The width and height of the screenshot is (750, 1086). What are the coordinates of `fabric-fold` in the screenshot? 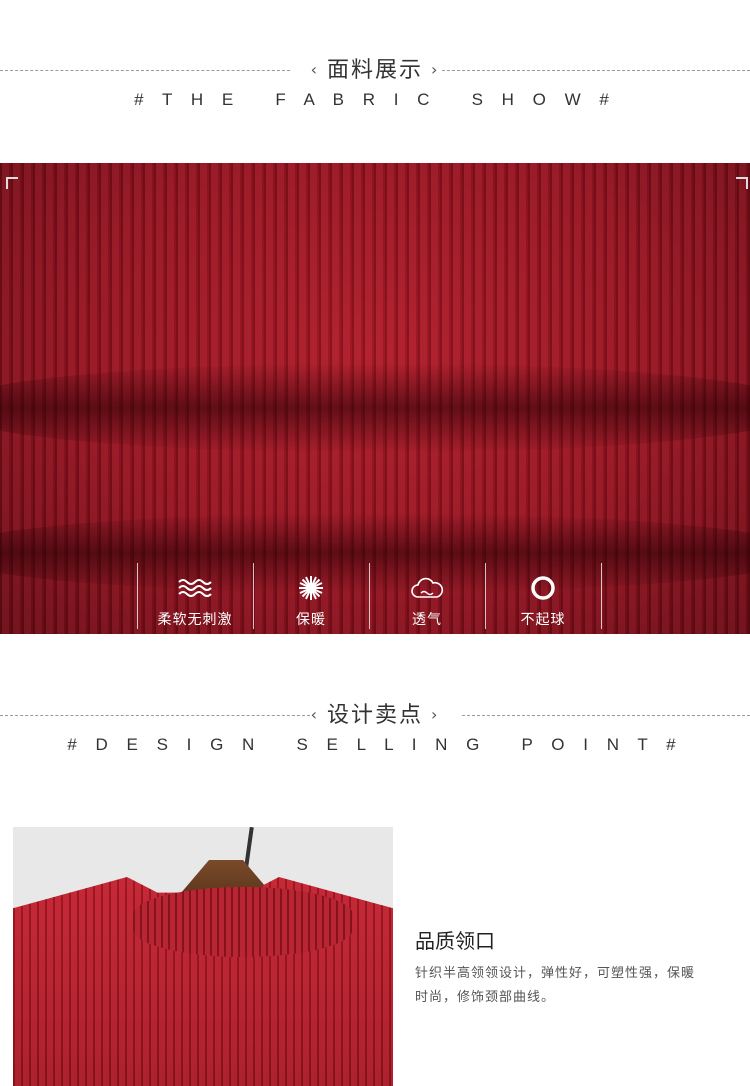 It's located at (375, 408).